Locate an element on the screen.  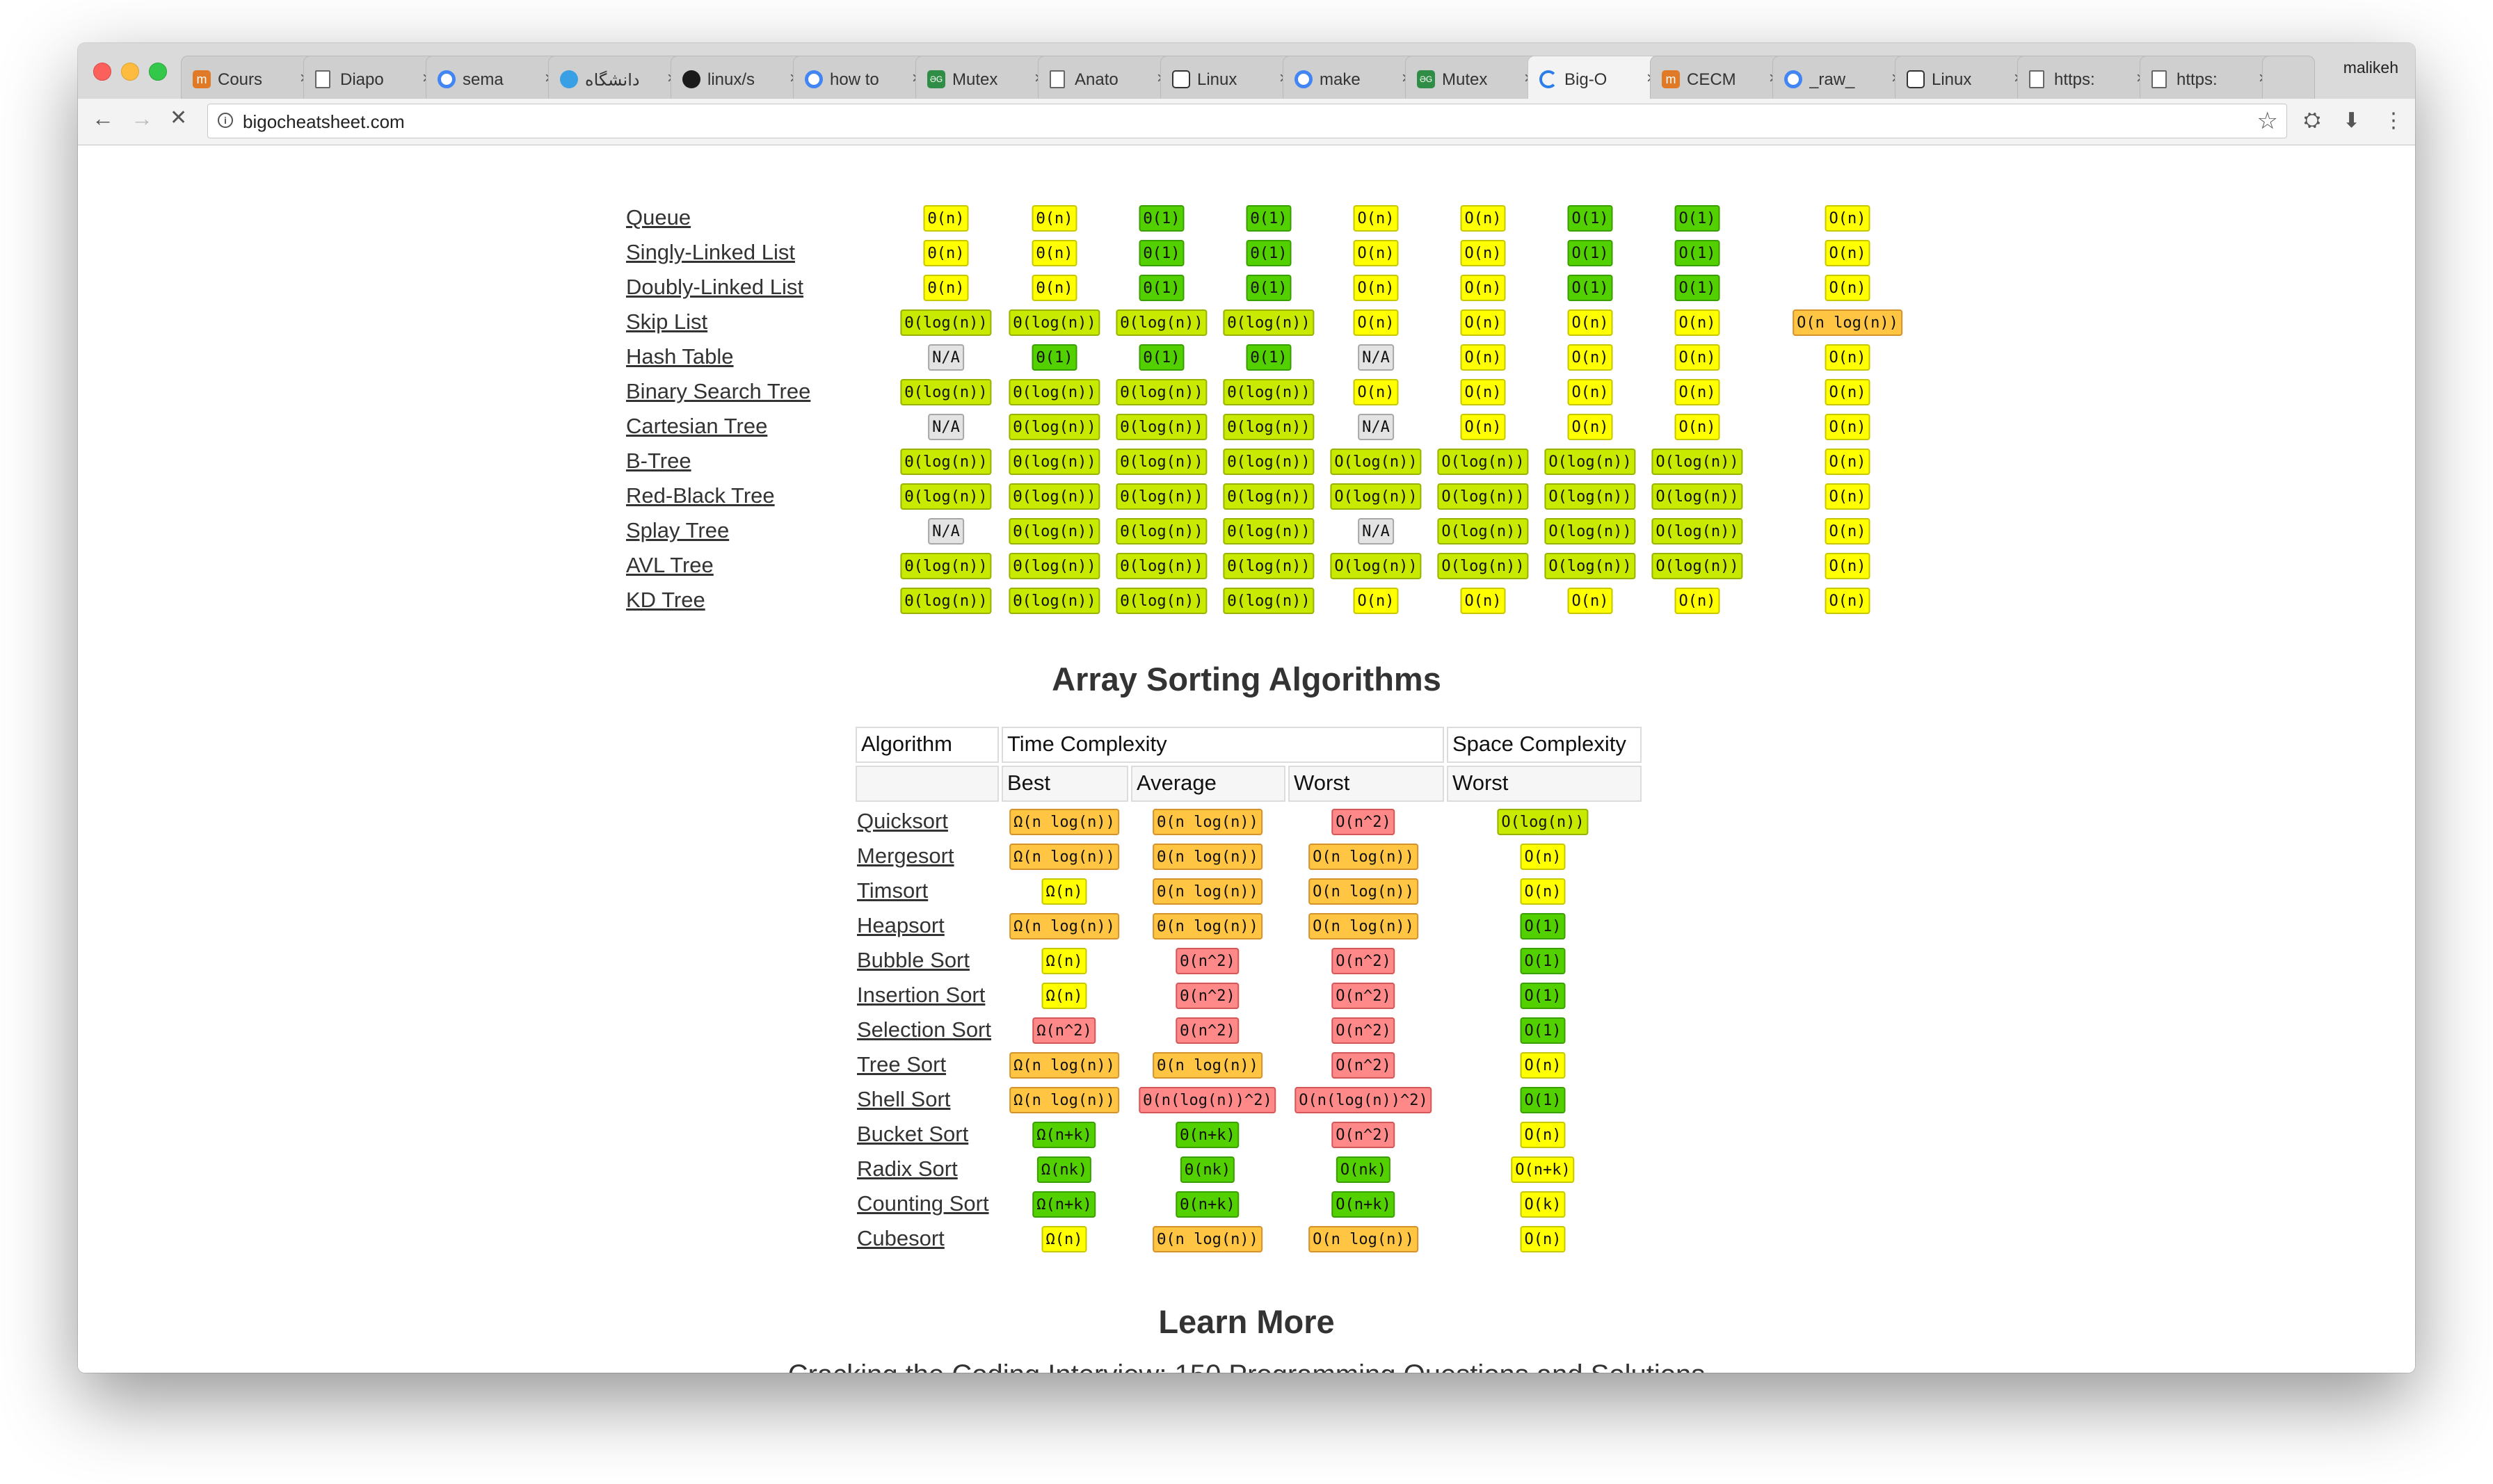
sort-algorithm-link: Timsort is located at coordinates (892, 890).